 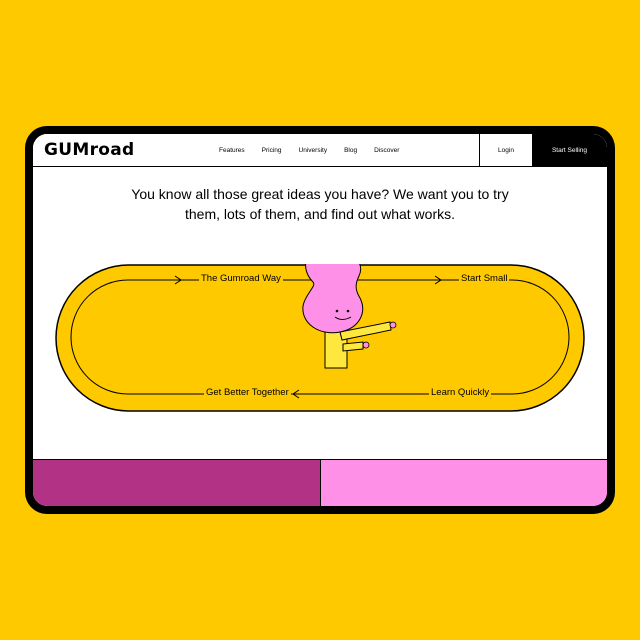 What do you see at coordinates (350, 150) in the screenshot?
I see `nav-link-blog: Blog` at bounding box center [350, 150].